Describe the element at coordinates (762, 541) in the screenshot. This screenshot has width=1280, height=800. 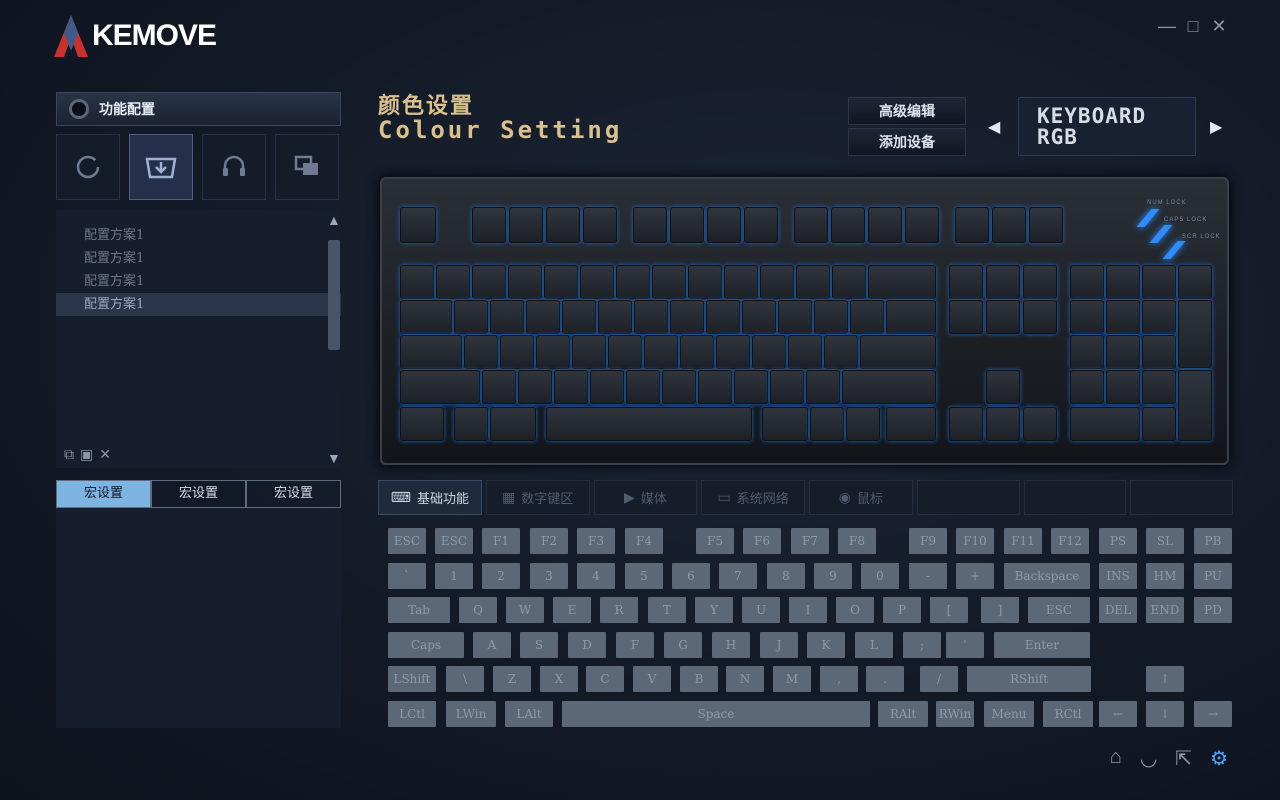
I see `vkey: F6` at that location.